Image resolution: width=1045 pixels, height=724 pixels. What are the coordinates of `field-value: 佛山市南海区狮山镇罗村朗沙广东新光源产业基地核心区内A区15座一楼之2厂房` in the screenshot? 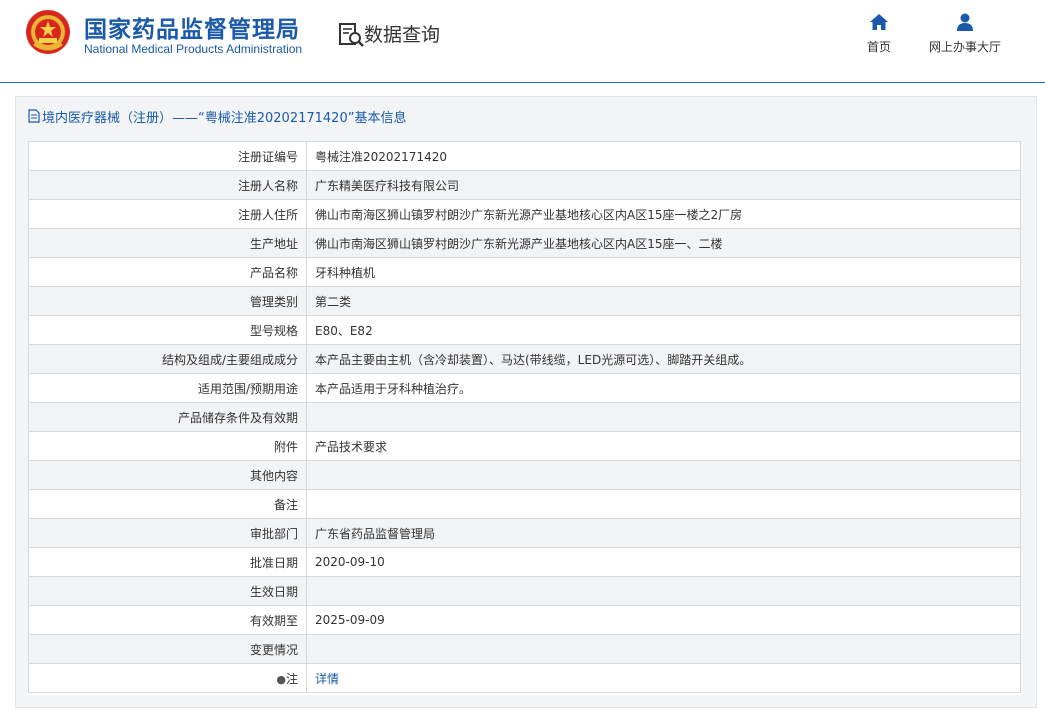 It's located at (663, 214).